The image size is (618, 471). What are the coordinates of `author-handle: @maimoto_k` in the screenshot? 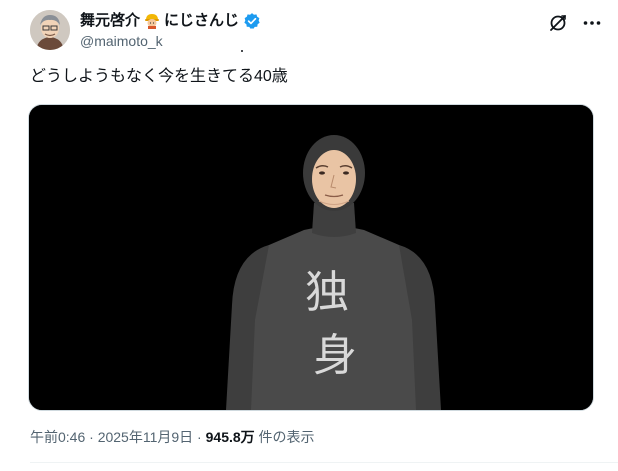 It's located at (121, 41).